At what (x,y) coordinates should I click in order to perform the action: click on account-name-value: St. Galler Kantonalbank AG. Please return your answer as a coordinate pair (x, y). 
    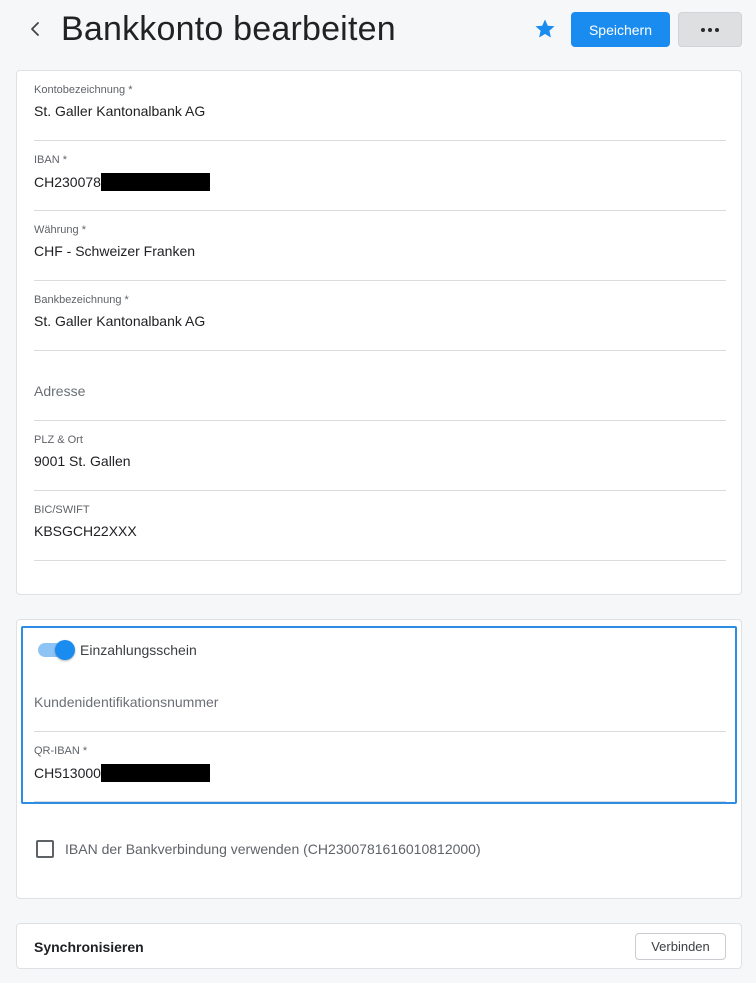
    Looking at the image, I should click on (120, 111).